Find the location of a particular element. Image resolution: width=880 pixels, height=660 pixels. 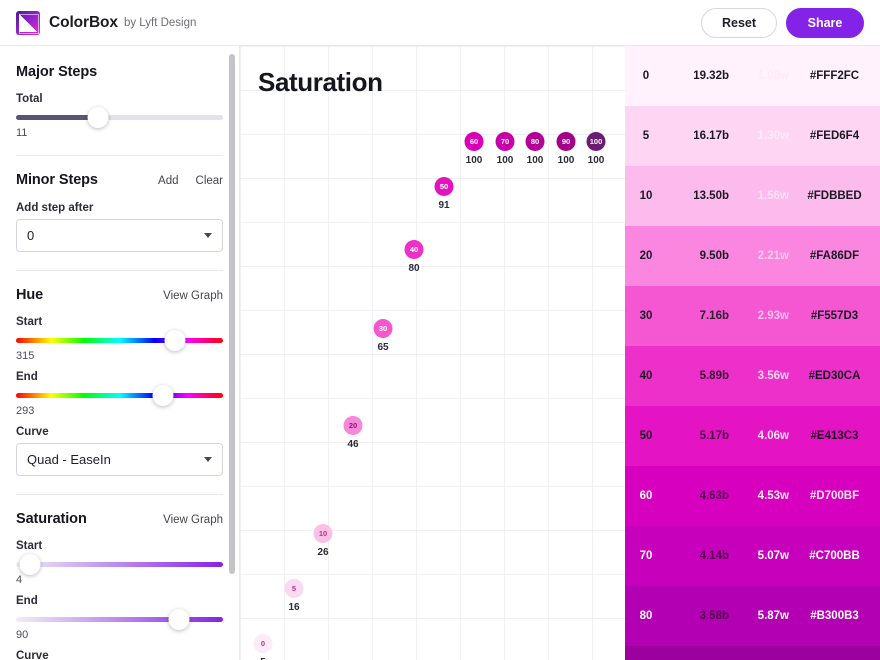

swatch-row: 10 13.50b 1.56w #FDBBED is located at coordinates (752, 196).